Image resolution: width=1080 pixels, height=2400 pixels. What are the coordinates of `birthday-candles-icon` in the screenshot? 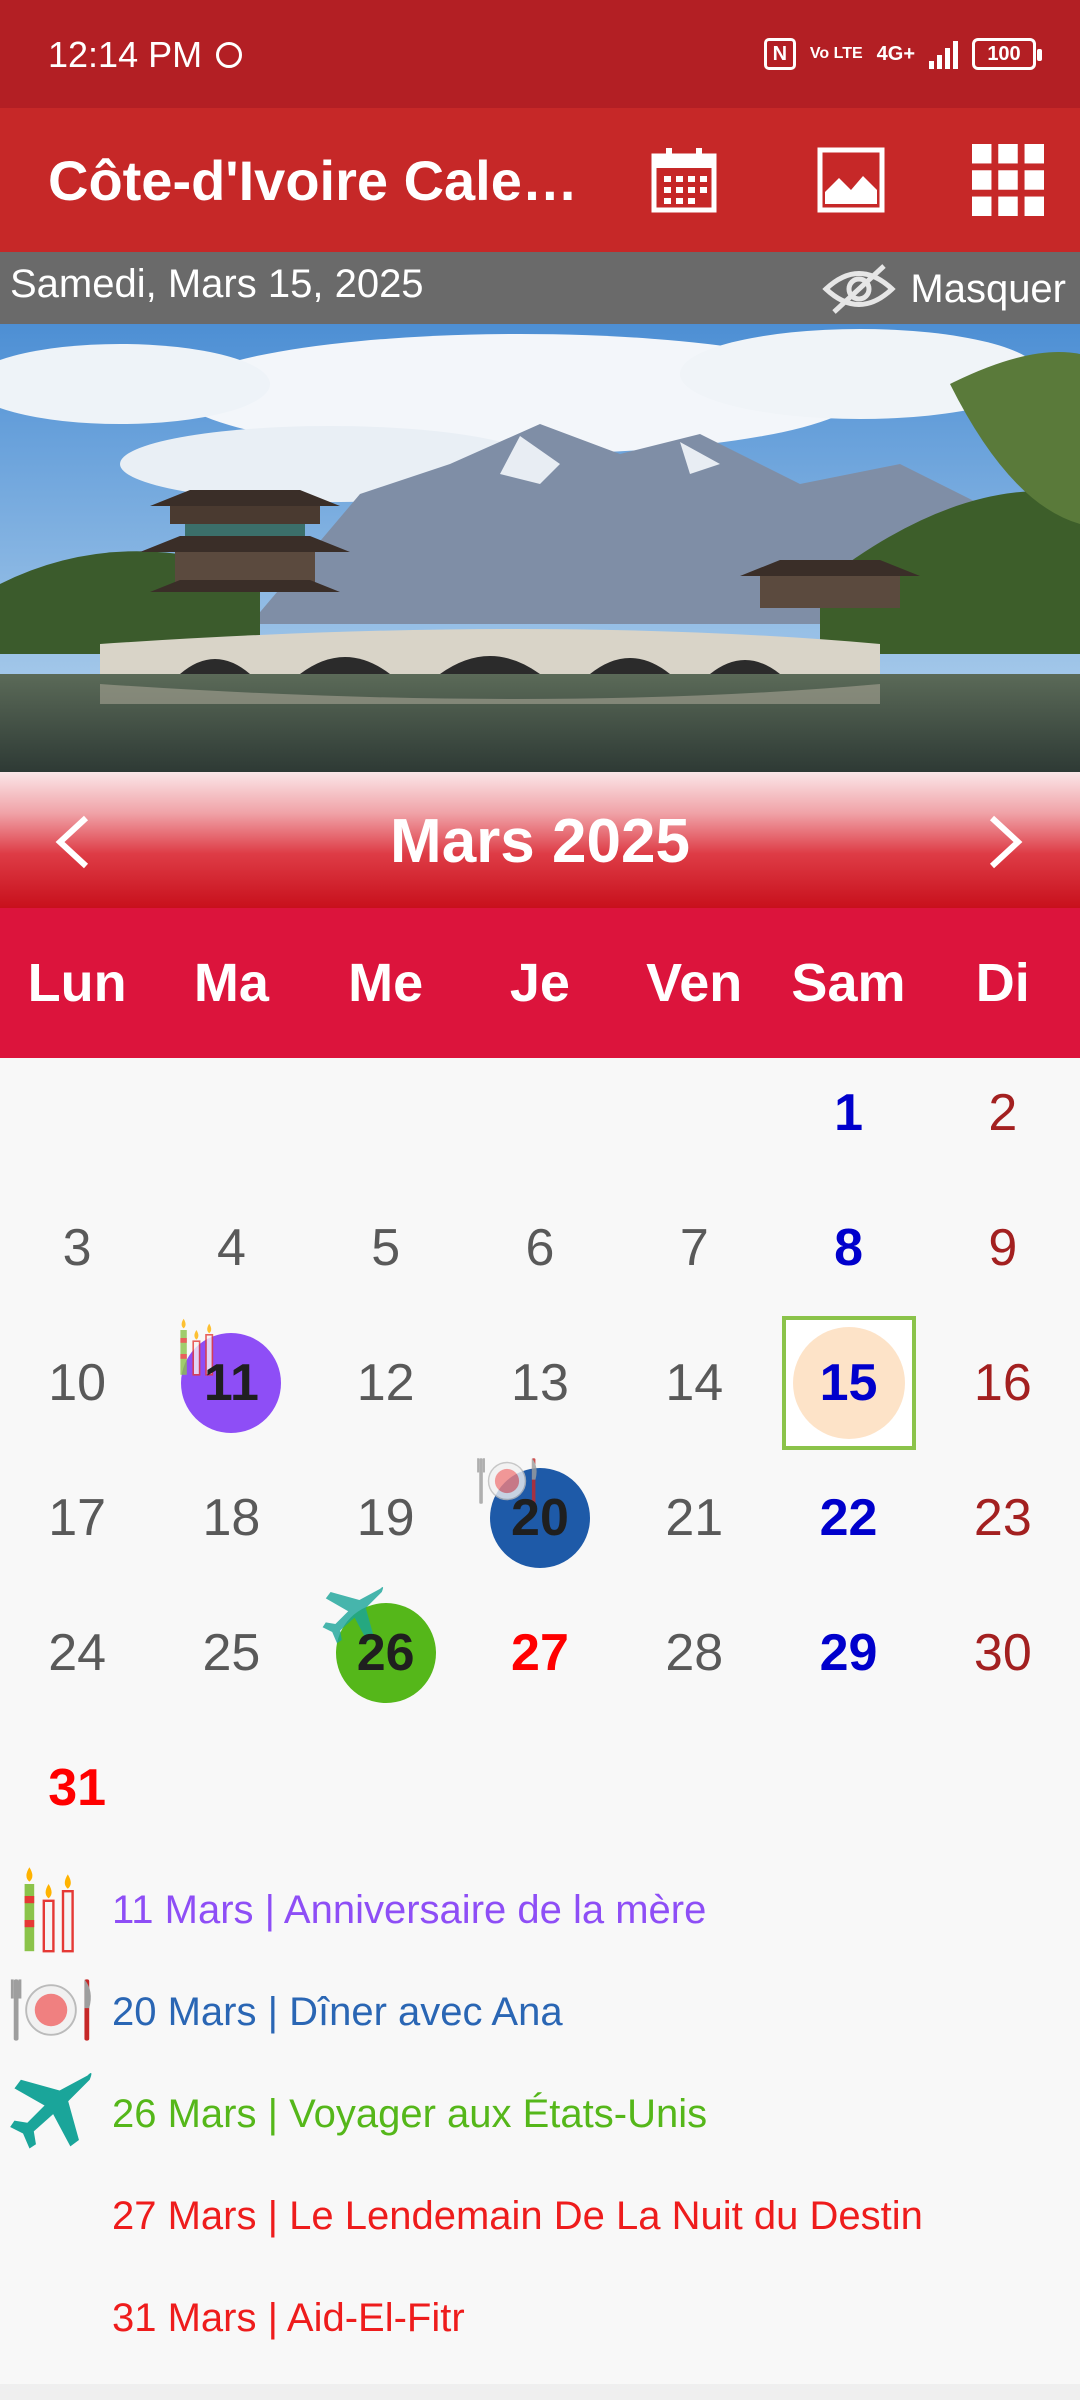 It's located at (53, 1910).